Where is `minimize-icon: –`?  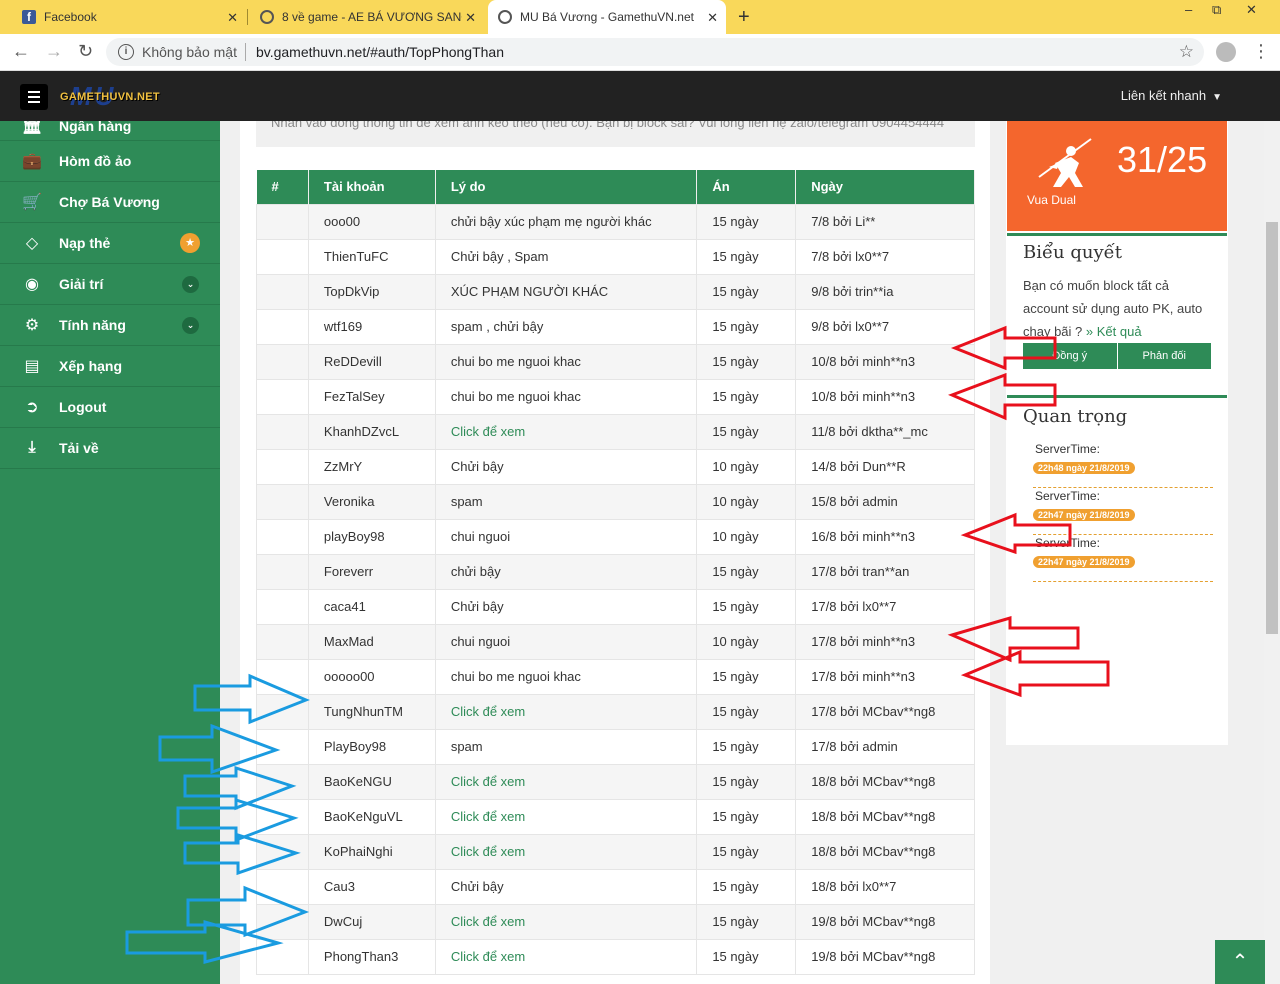
minimize-icon: – is located at coordinates (1188, 9).